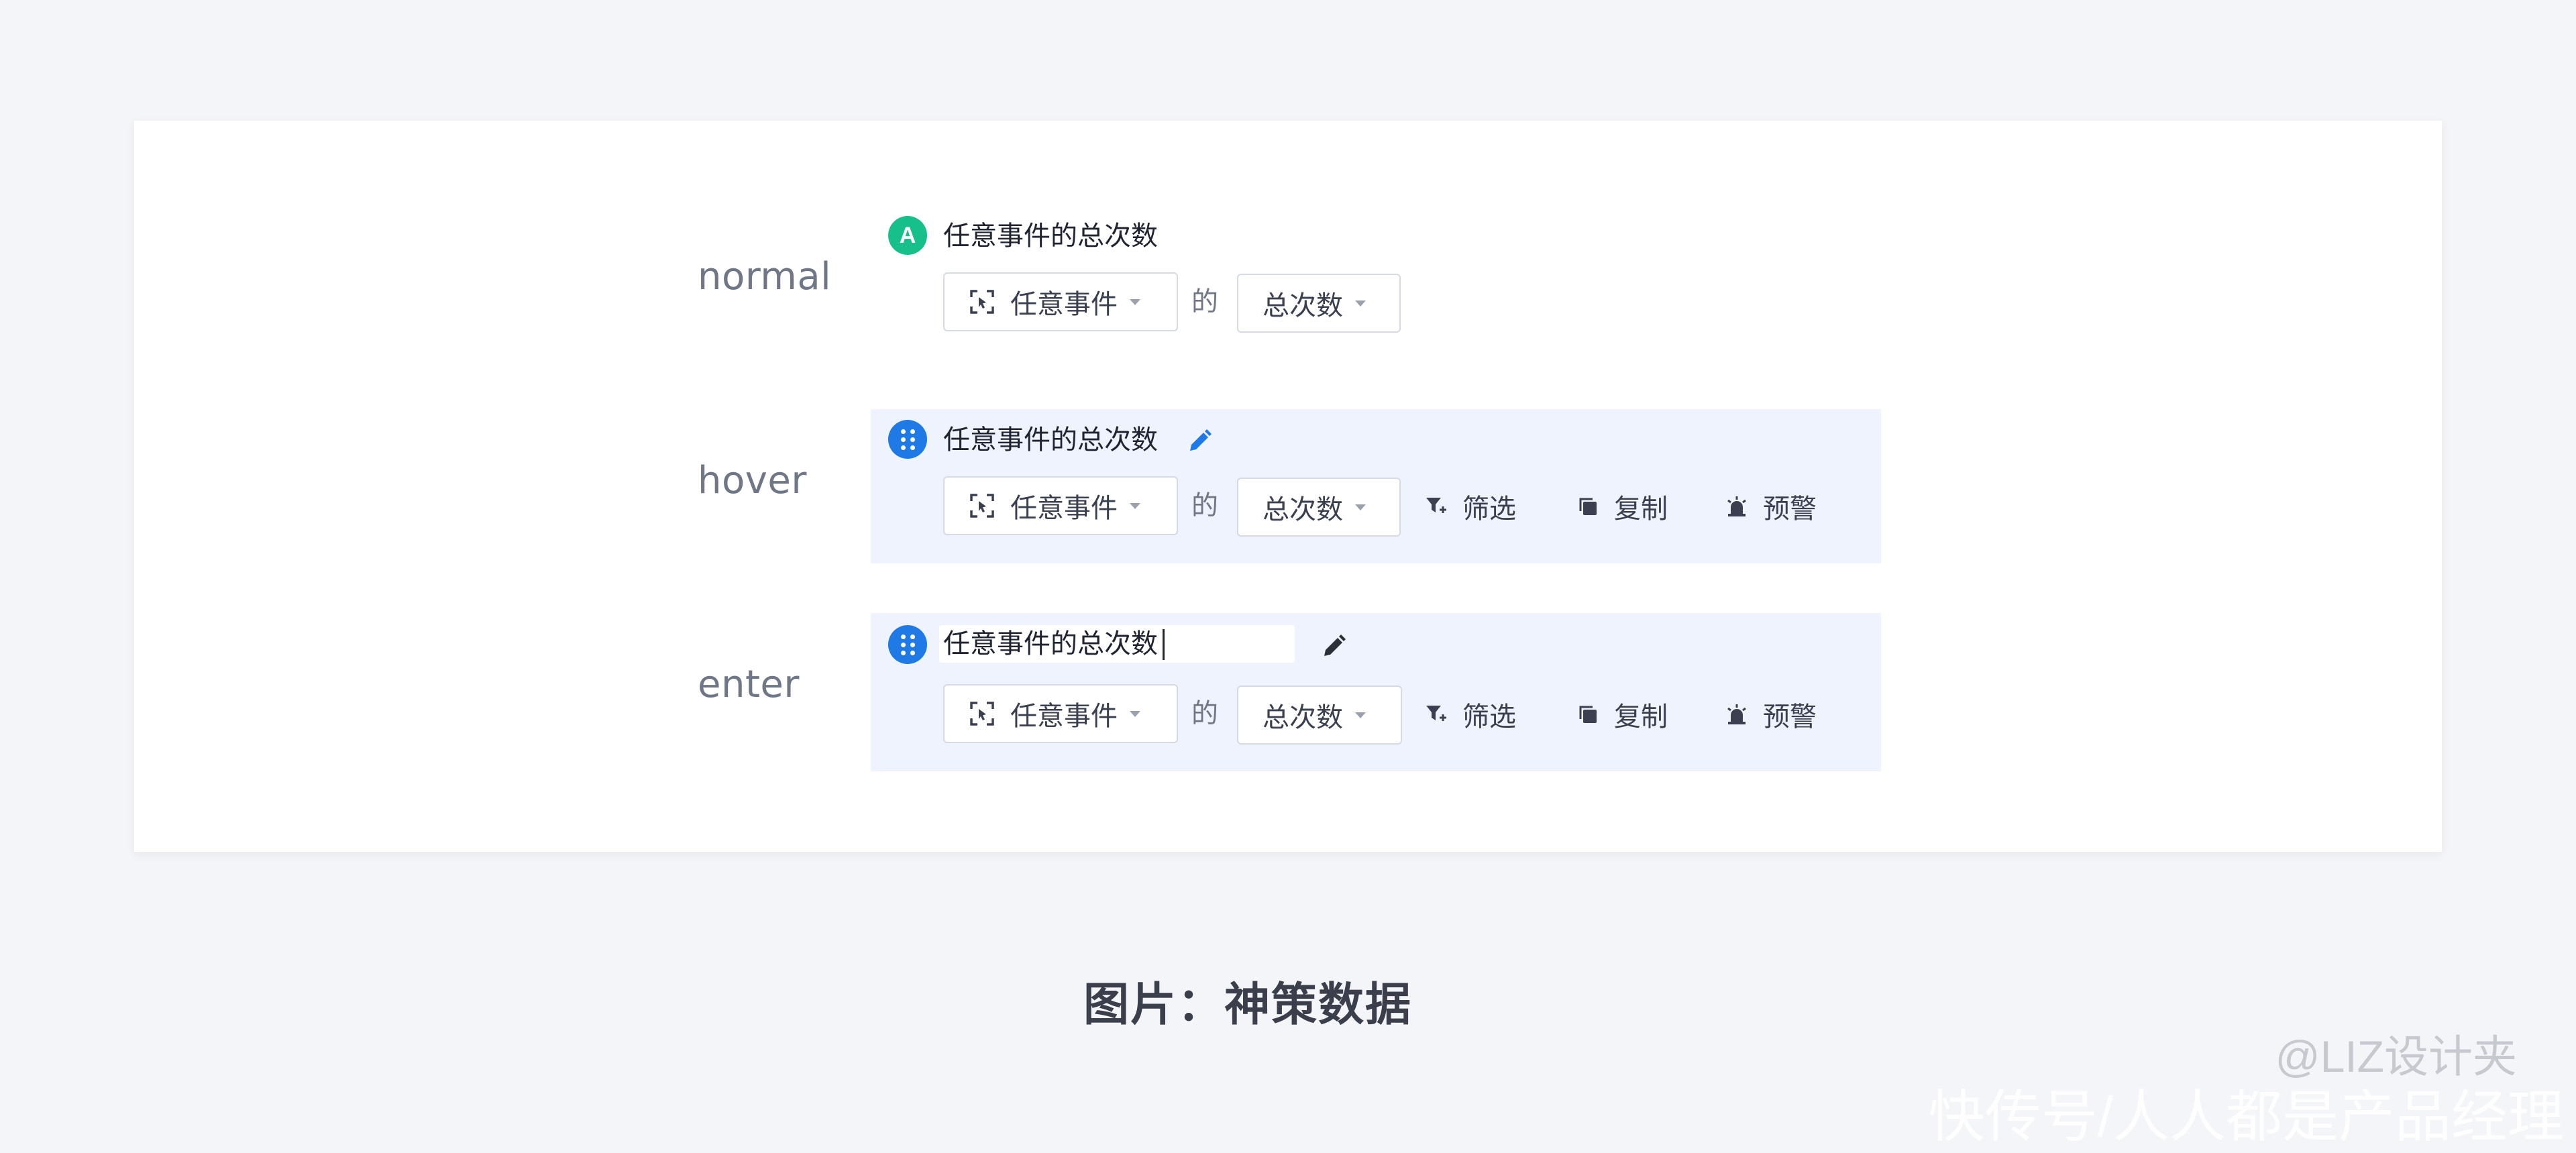 This screenshot has width=2576, height=1153. I want to click on source-watermark: 快传号/人人都是产品经理, so click(2246, 1116).